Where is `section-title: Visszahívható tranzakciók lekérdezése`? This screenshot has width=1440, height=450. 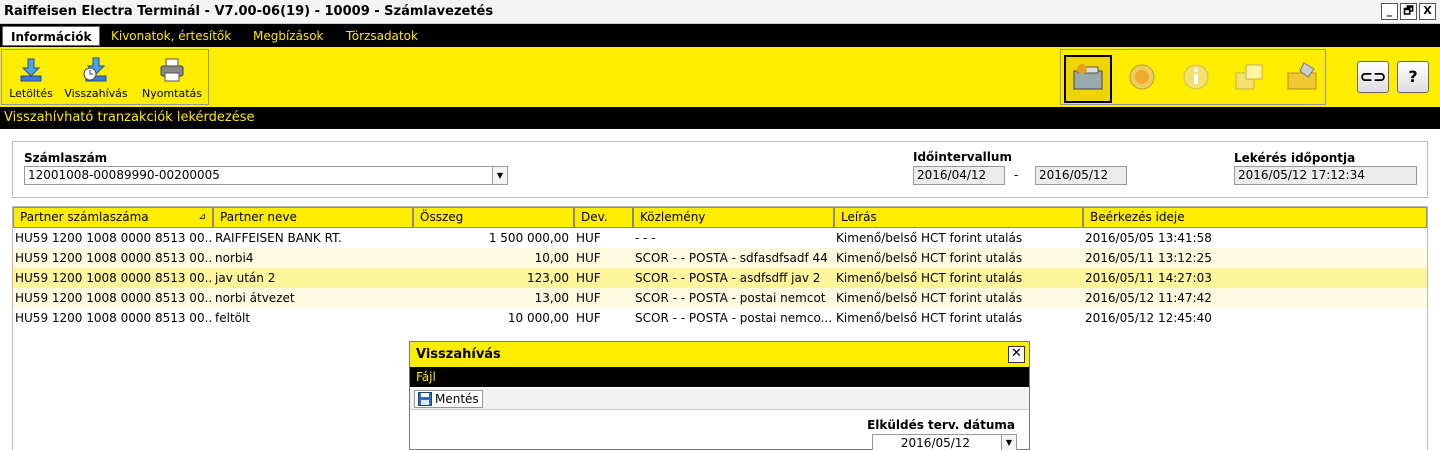 section-title: Visszahívható tranzakciók lekérdezése is located at coordinates (720, 118).